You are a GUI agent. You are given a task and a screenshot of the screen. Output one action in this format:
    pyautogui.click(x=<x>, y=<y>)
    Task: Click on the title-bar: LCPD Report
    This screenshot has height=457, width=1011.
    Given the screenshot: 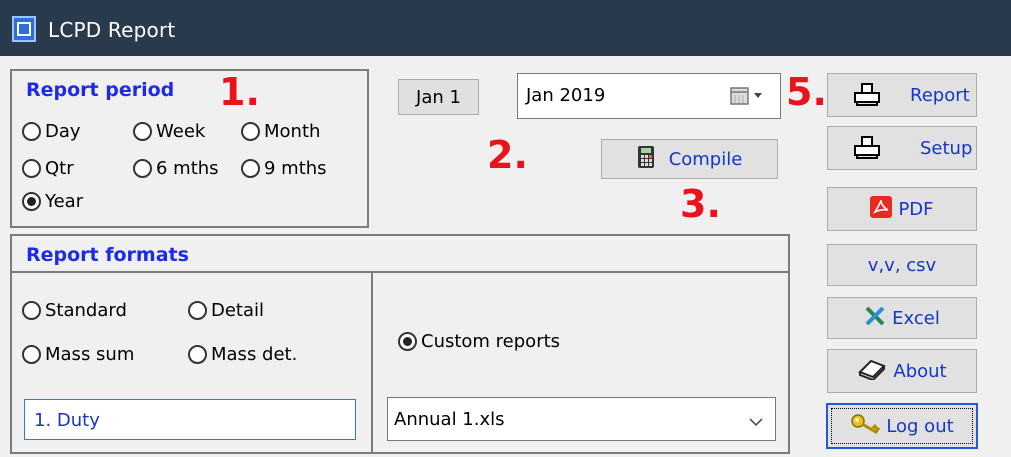 What is the action you would take?
    pyautogui.click(x=505, y=28)
    